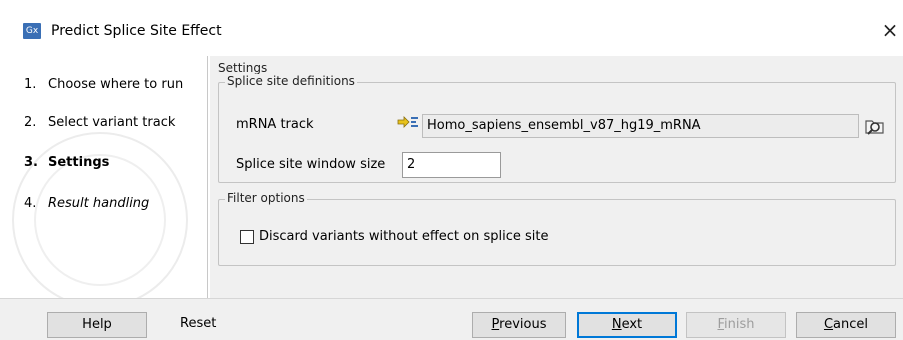  I want to click on help-button: Help, so click(97, 325).